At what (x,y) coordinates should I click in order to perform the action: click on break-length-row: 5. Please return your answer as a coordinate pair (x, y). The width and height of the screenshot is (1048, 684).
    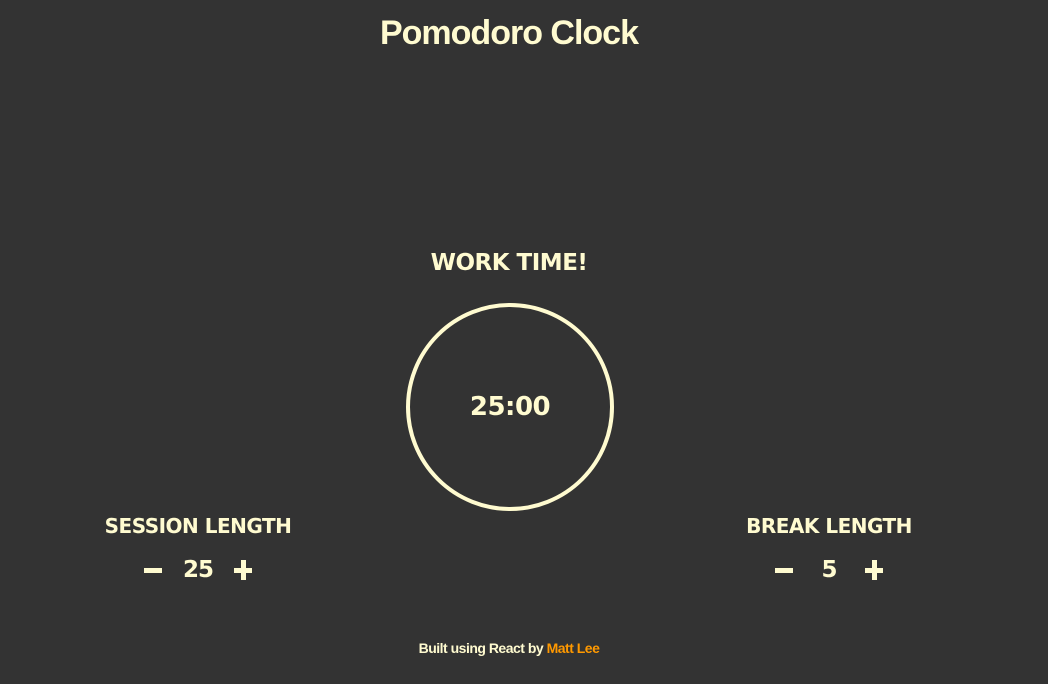
    Looking at the image, I should click on (829, 570).